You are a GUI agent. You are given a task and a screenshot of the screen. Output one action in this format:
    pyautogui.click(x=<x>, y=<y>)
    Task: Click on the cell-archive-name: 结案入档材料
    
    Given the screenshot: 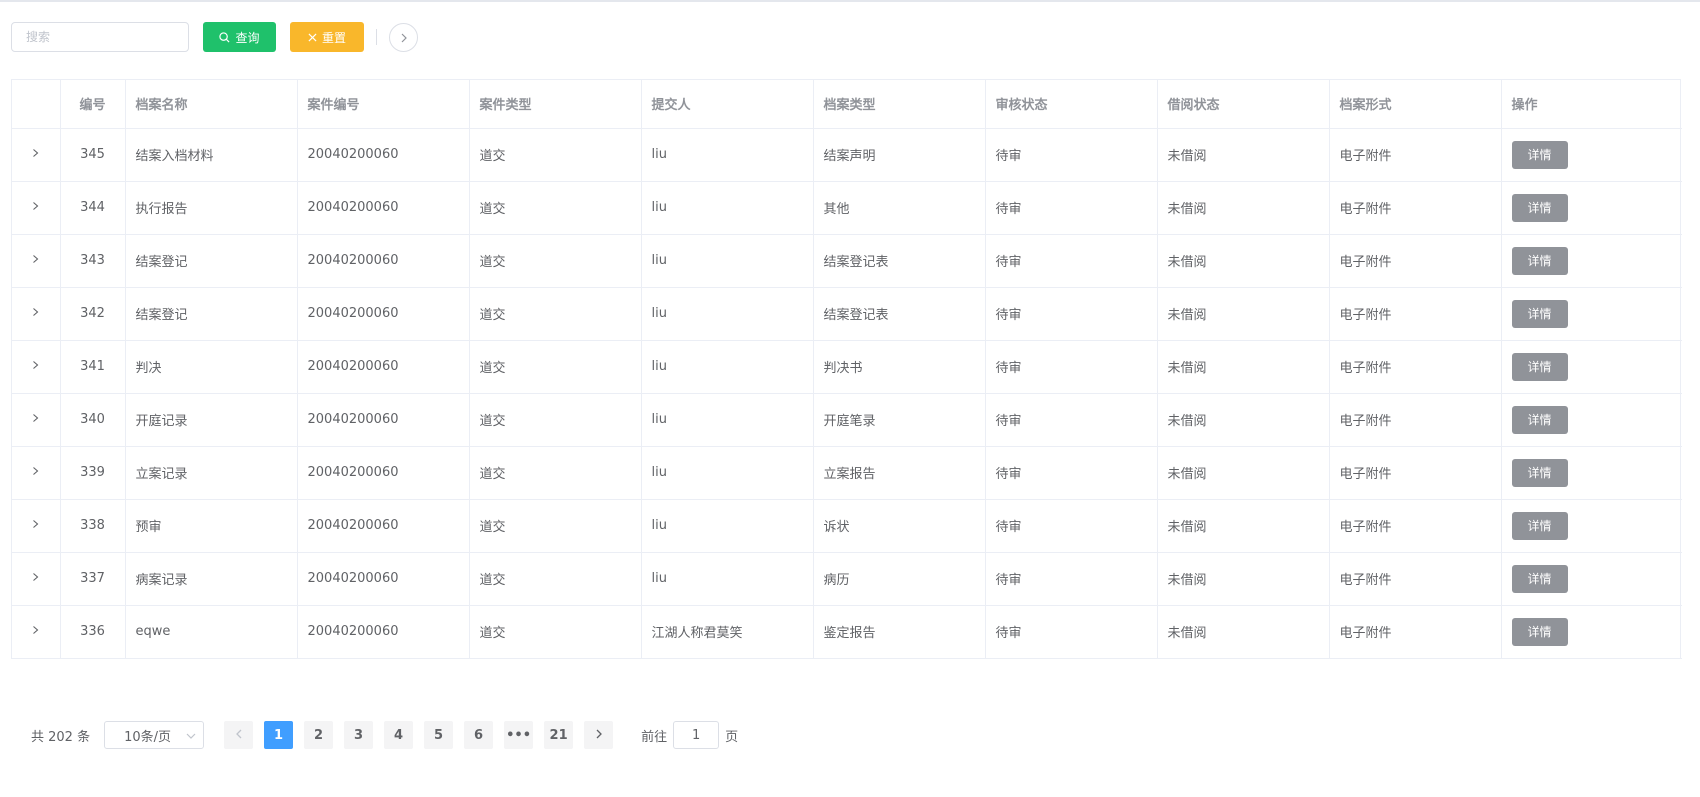 What is the action you would take?
    pyautogui.click(x=211, y=155)
    